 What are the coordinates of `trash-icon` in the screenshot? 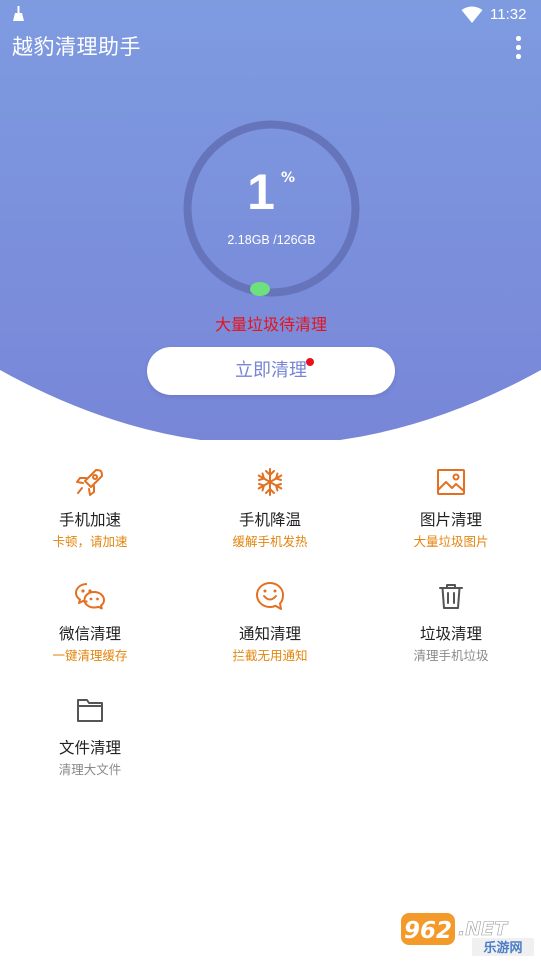 It's located at (451, 596).